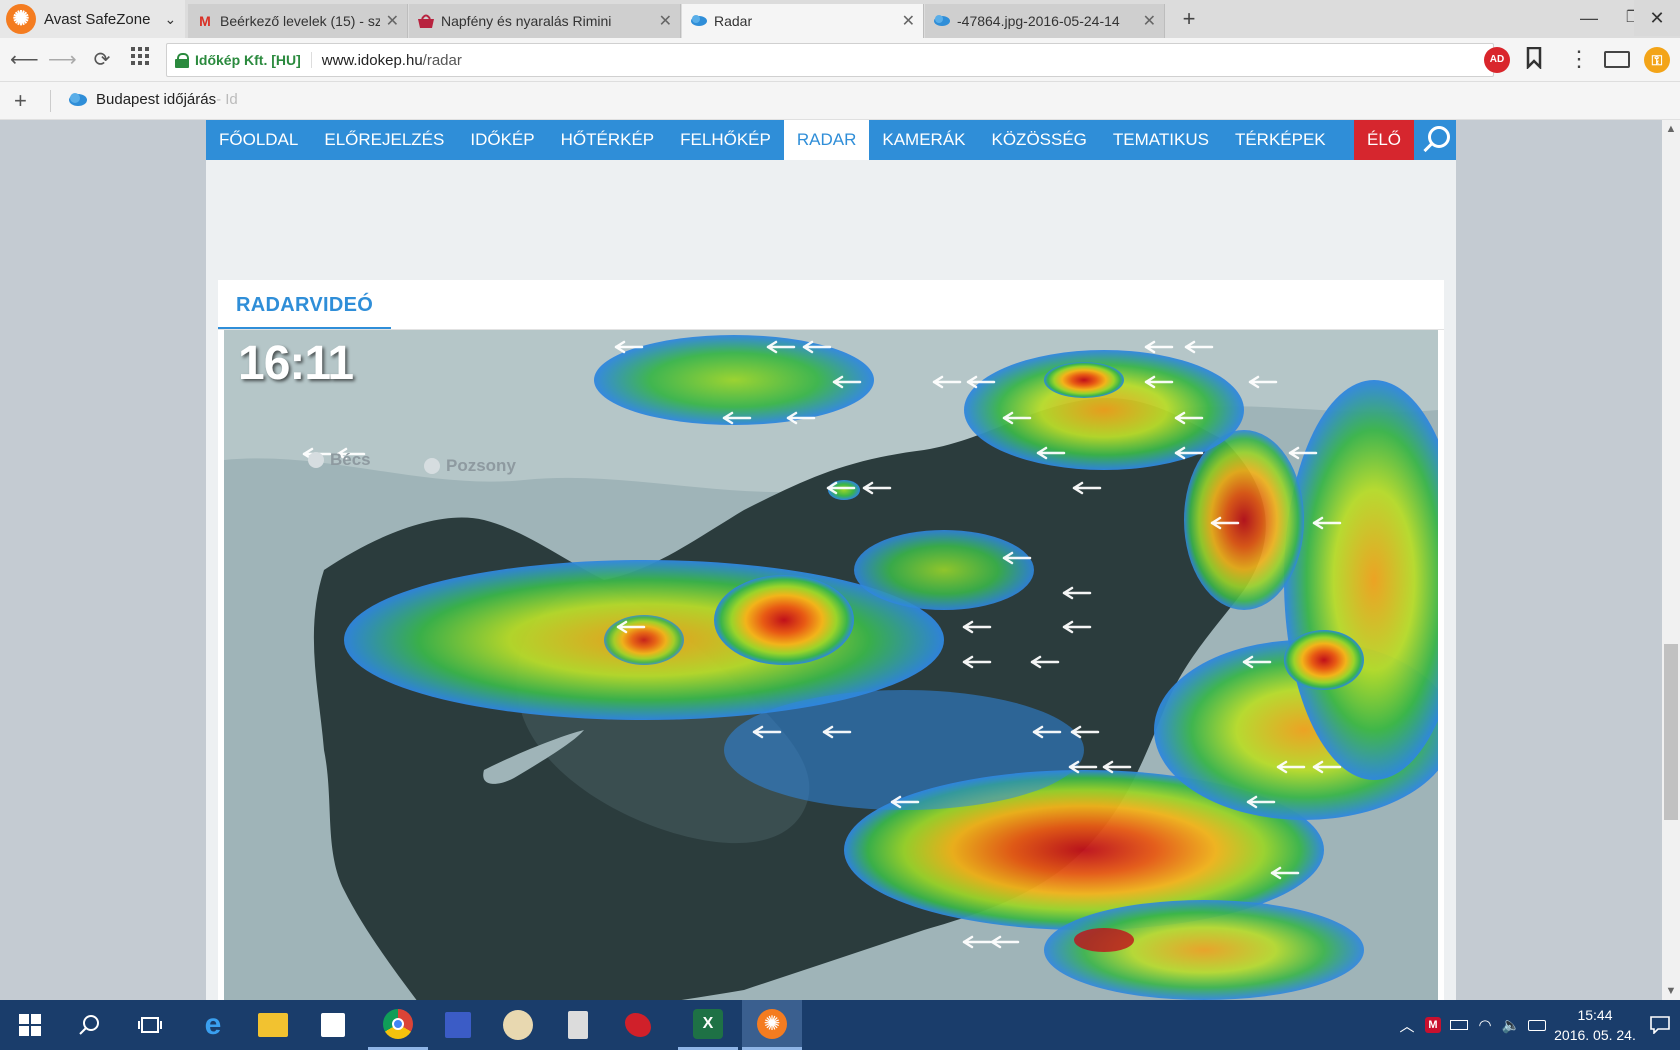 The width and height of the screenshot is (1680, 1050). I want to click on tab-title: -47864.jpg-2016-05-24-14, so click(1038, 21).